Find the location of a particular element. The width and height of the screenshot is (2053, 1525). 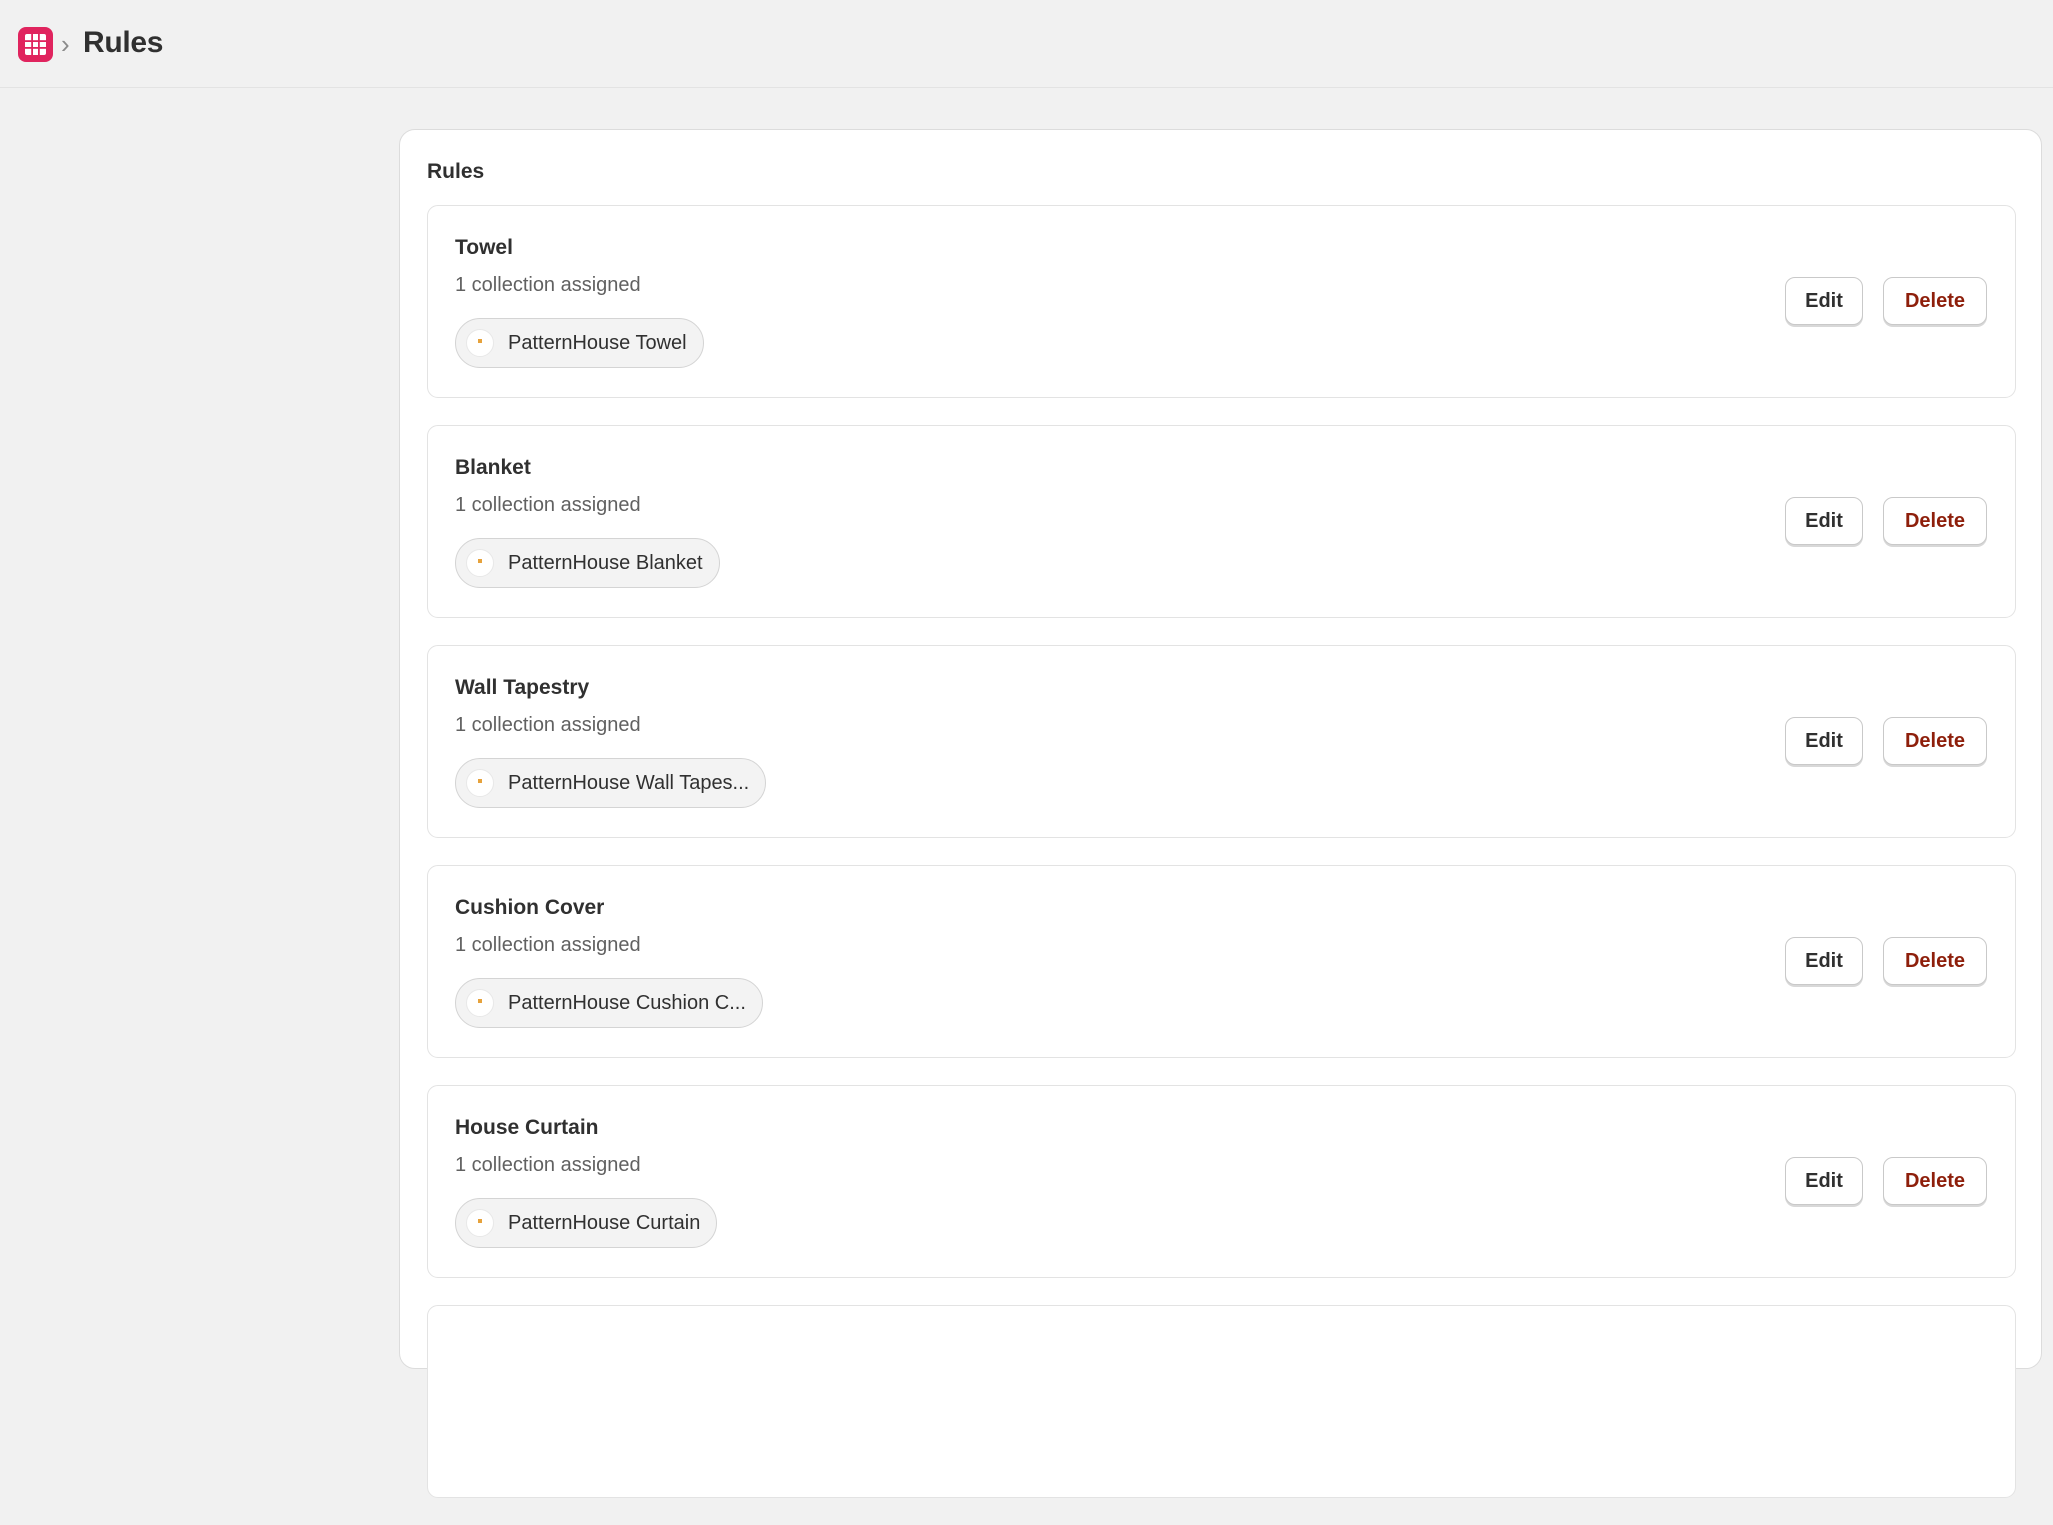

rule-name: Blanket is located at coordinates (493, 467).